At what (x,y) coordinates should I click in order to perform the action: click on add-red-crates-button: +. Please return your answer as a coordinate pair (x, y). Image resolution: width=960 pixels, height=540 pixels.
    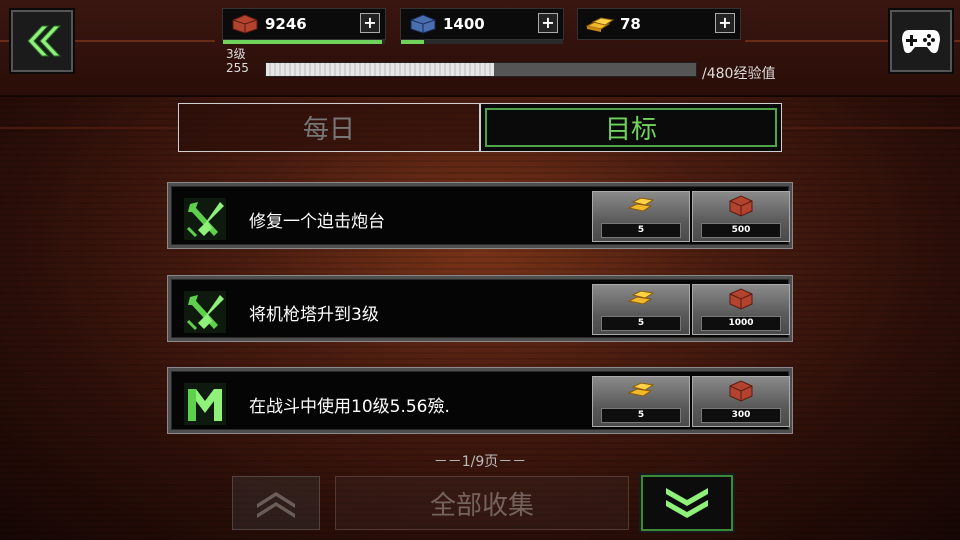
    Looking at the image, I should click on (370, 23).